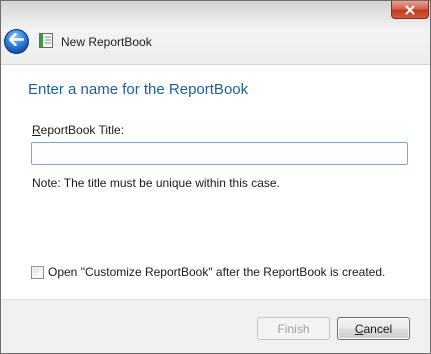  I want to click on finish-button: Finish, so click(293, 328).